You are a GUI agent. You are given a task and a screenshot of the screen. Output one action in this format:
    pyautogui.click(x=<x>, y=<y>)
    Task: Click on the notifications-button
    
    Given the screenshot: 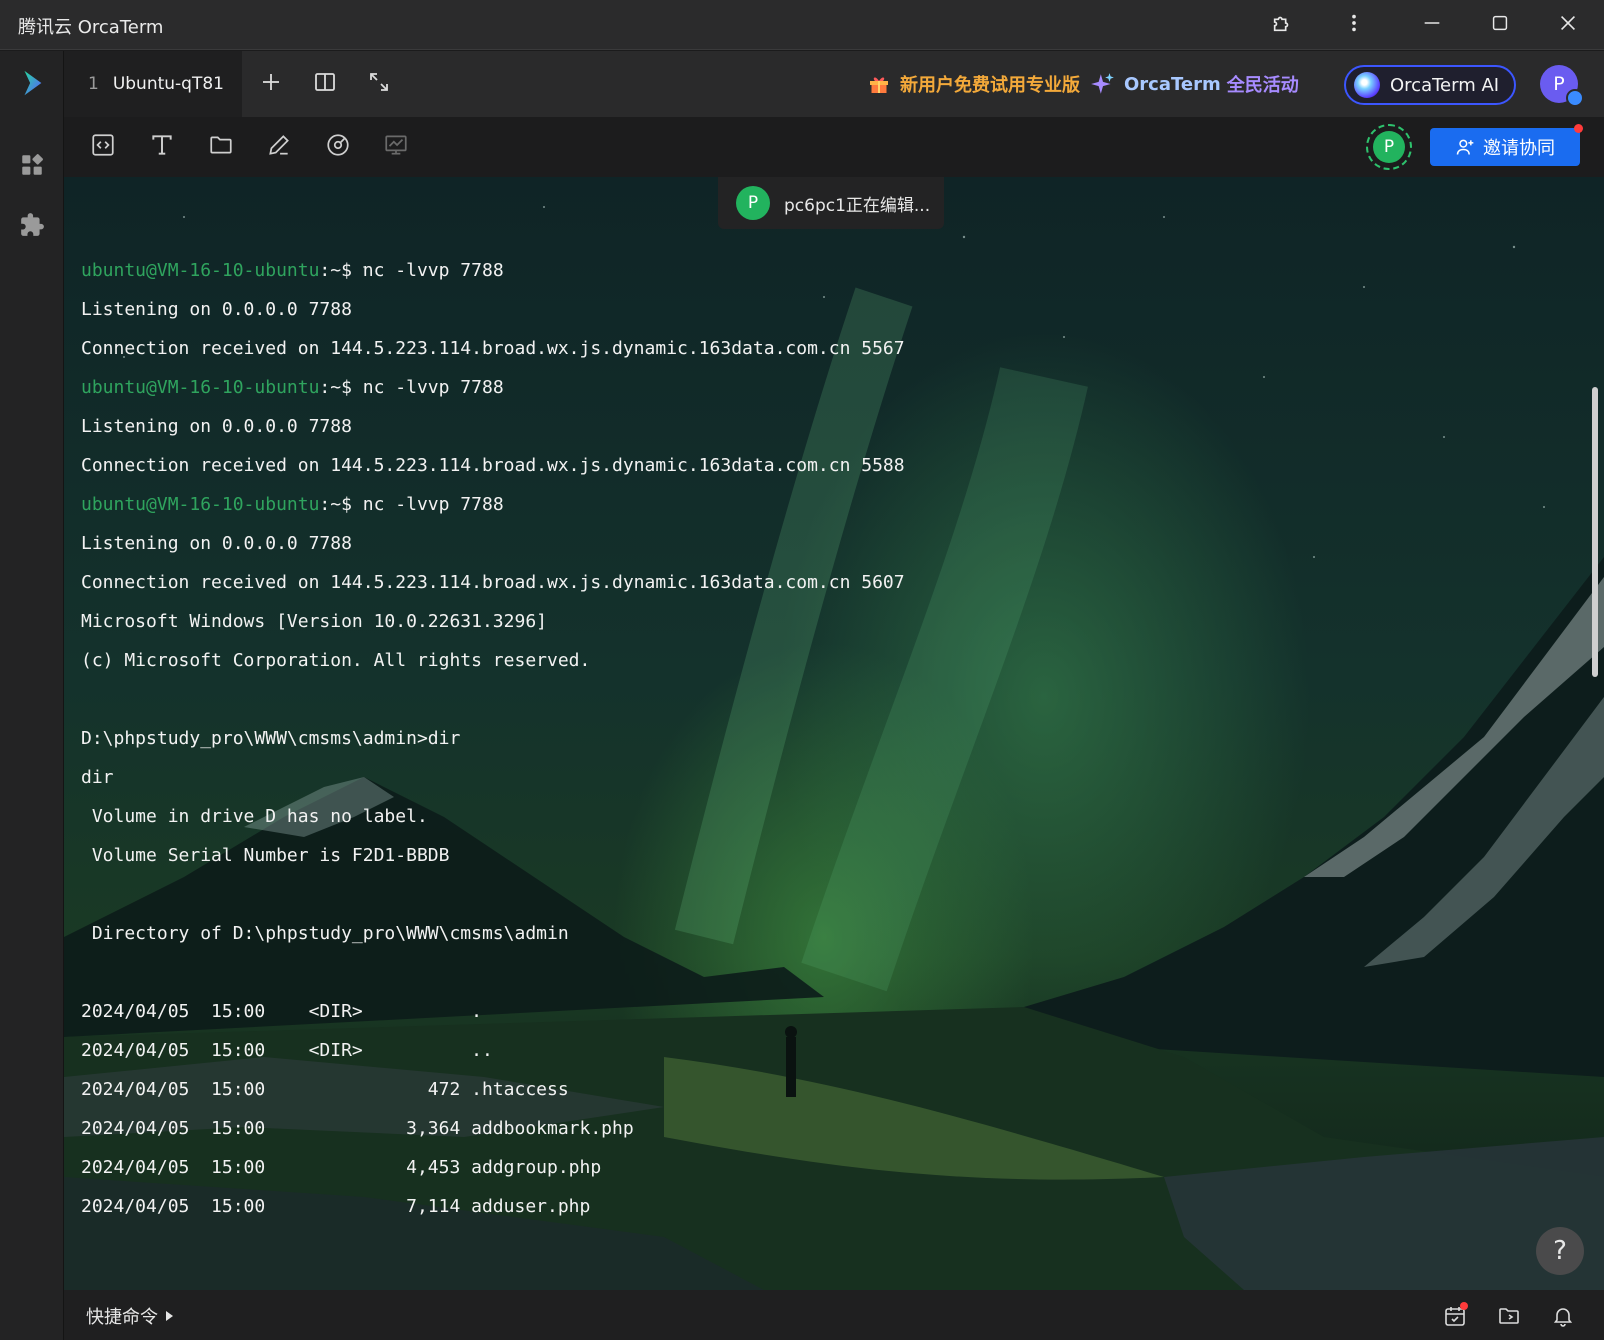 What is the action you would take?
    pyautogui.click(x=1563, y=1316)
    